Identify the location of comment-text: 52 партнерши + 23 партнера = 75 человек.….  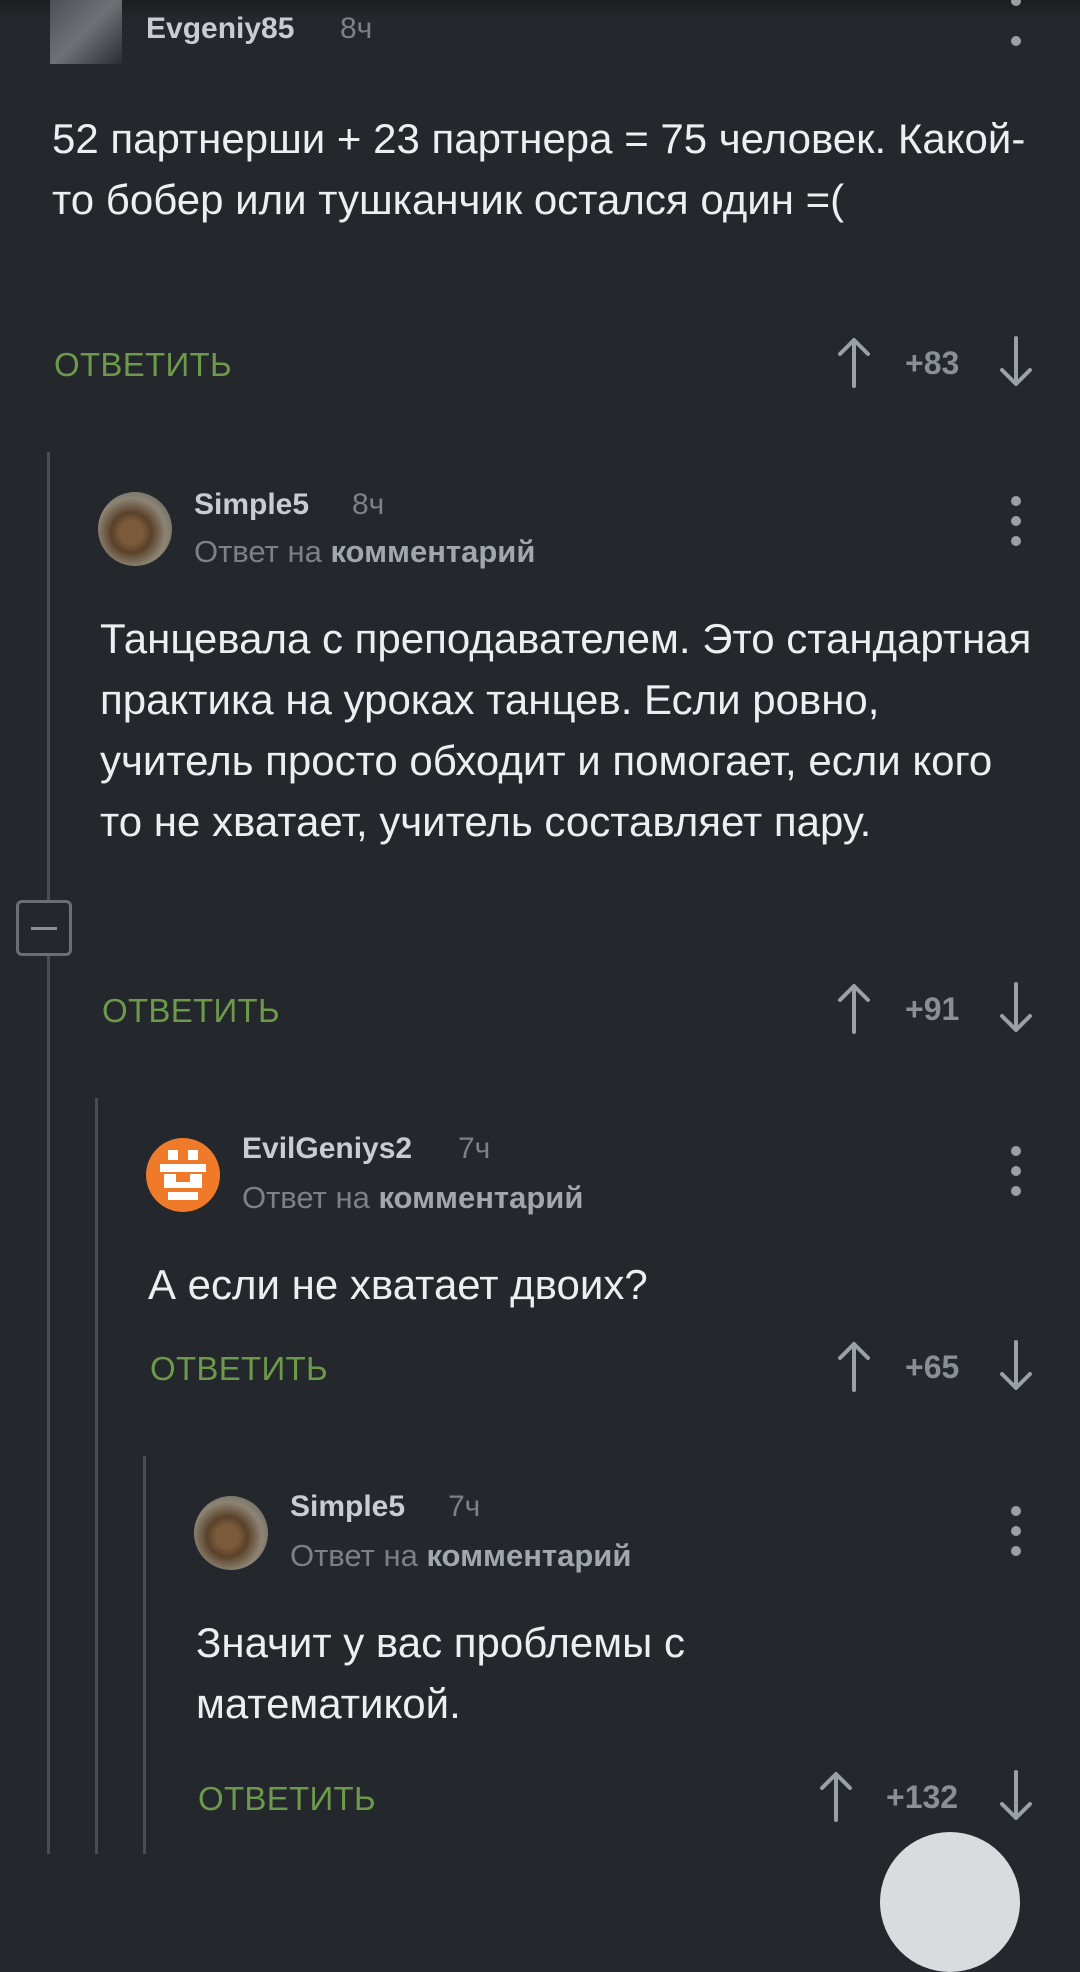
(539, 169).